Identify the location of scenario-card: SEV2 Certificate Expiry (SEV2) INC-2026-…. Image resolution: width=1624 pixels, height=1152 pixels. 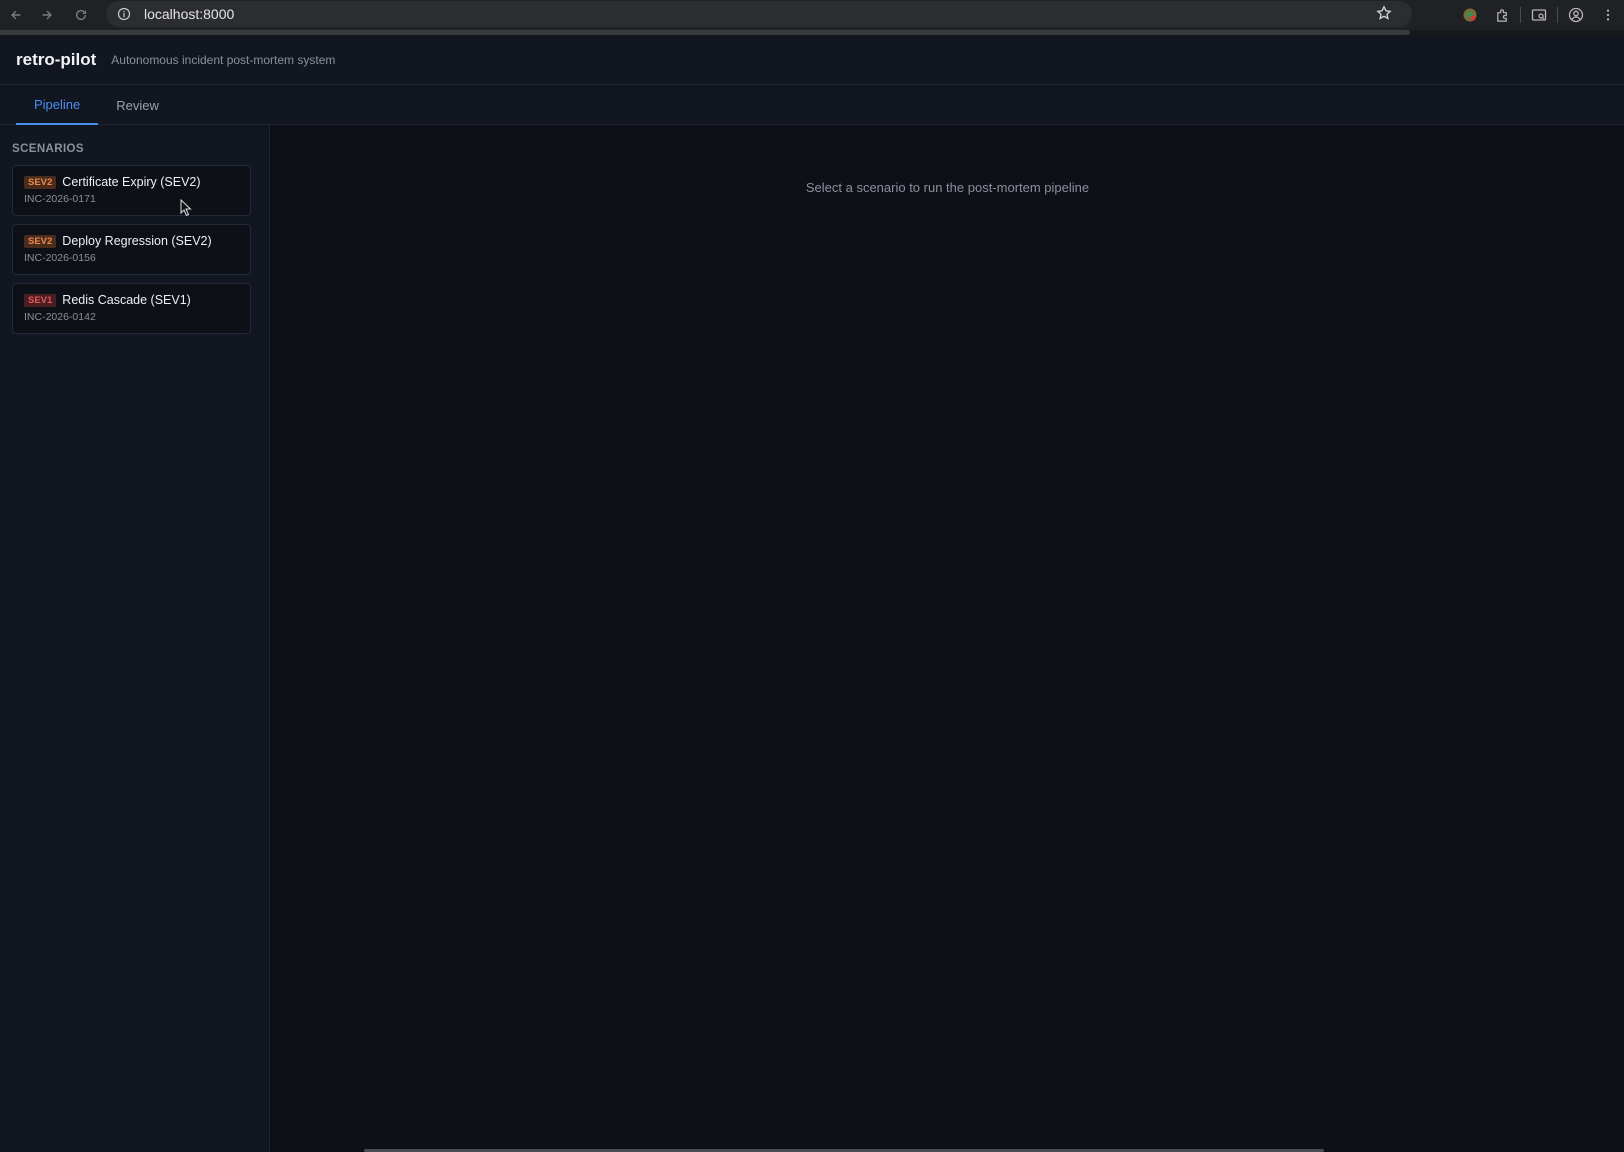
(131, 190).